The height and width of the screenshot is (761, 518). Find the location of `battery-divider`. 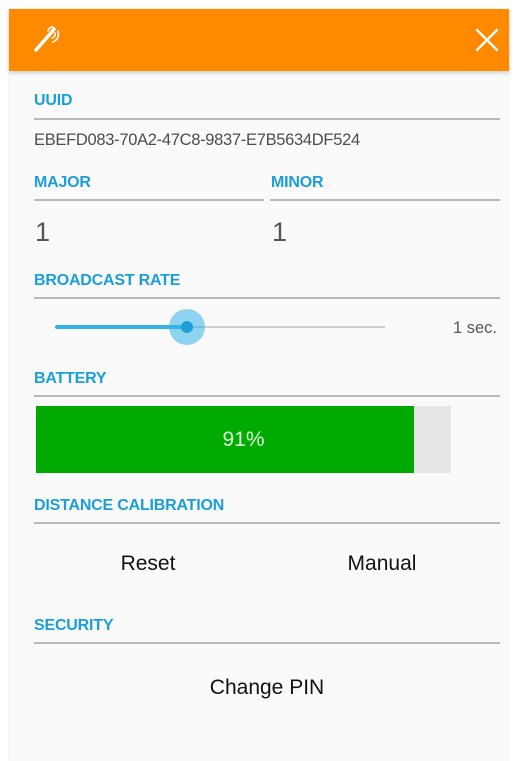

battery-divider is located at coordinates (267, 396).